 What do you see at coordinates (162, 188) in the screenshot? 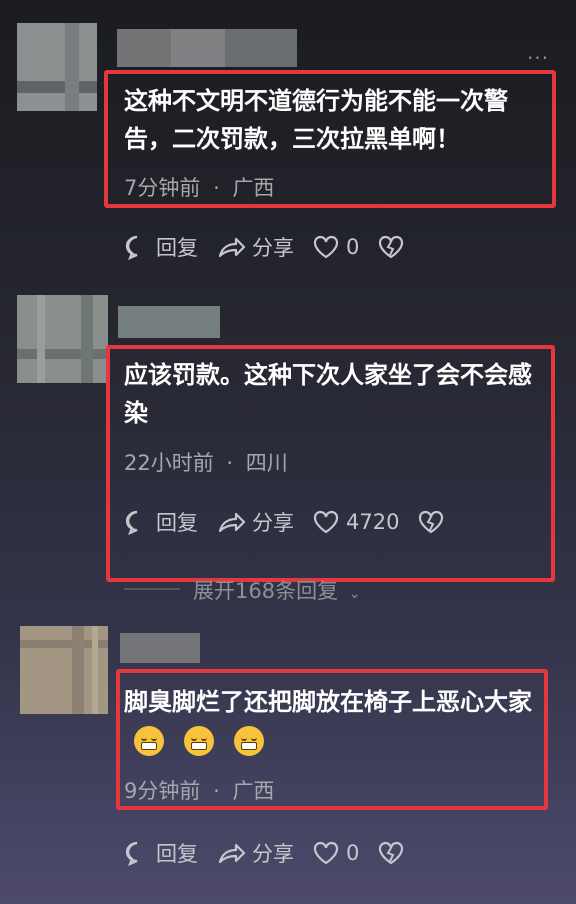
I see `comment-time: 7分钟前` at bounding box center [162, 188].